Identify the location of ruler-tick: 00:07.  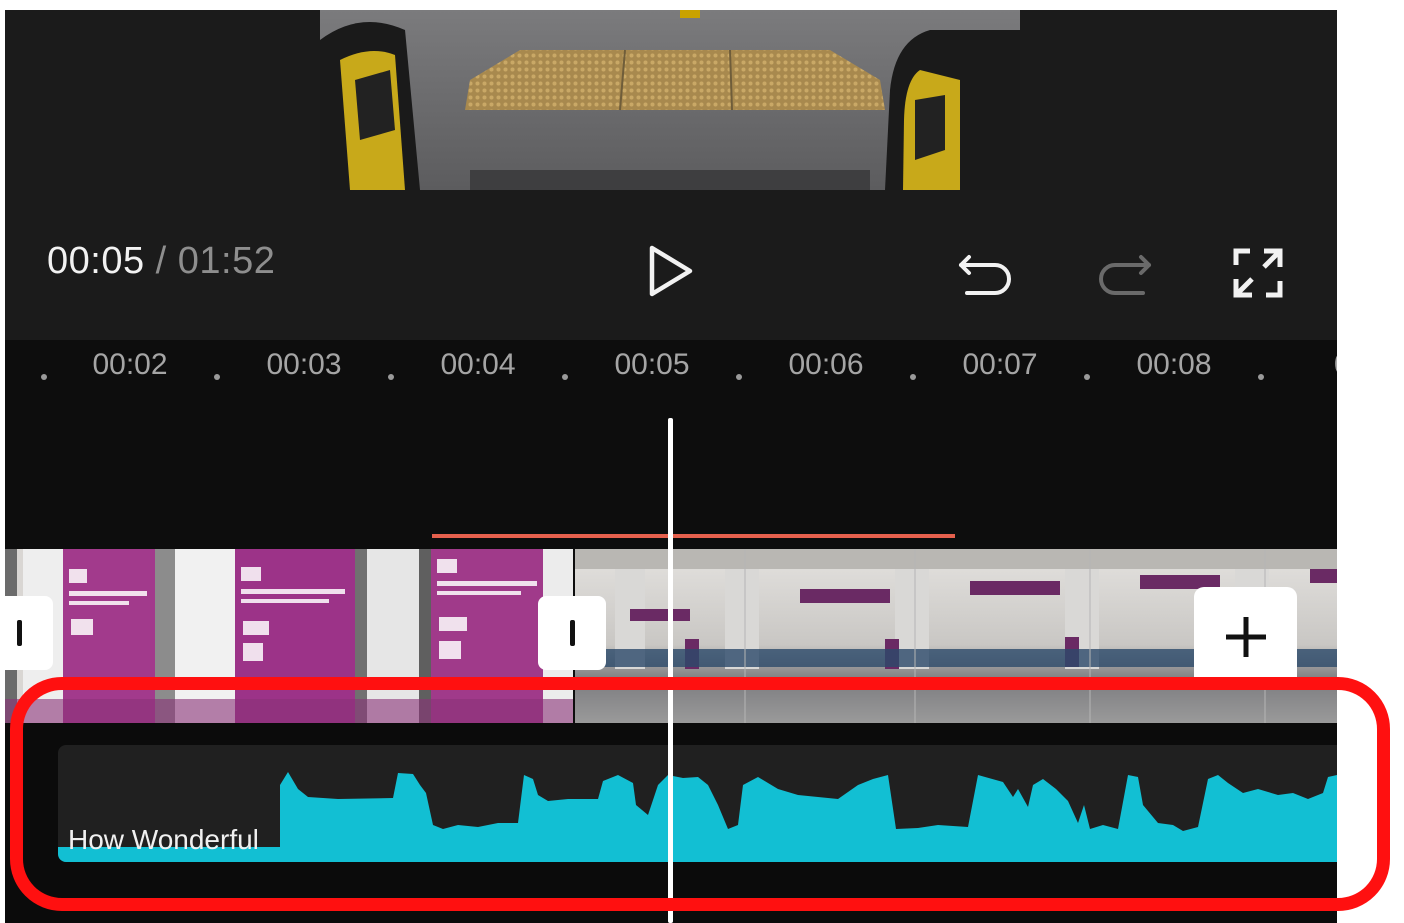
(1000, 364).